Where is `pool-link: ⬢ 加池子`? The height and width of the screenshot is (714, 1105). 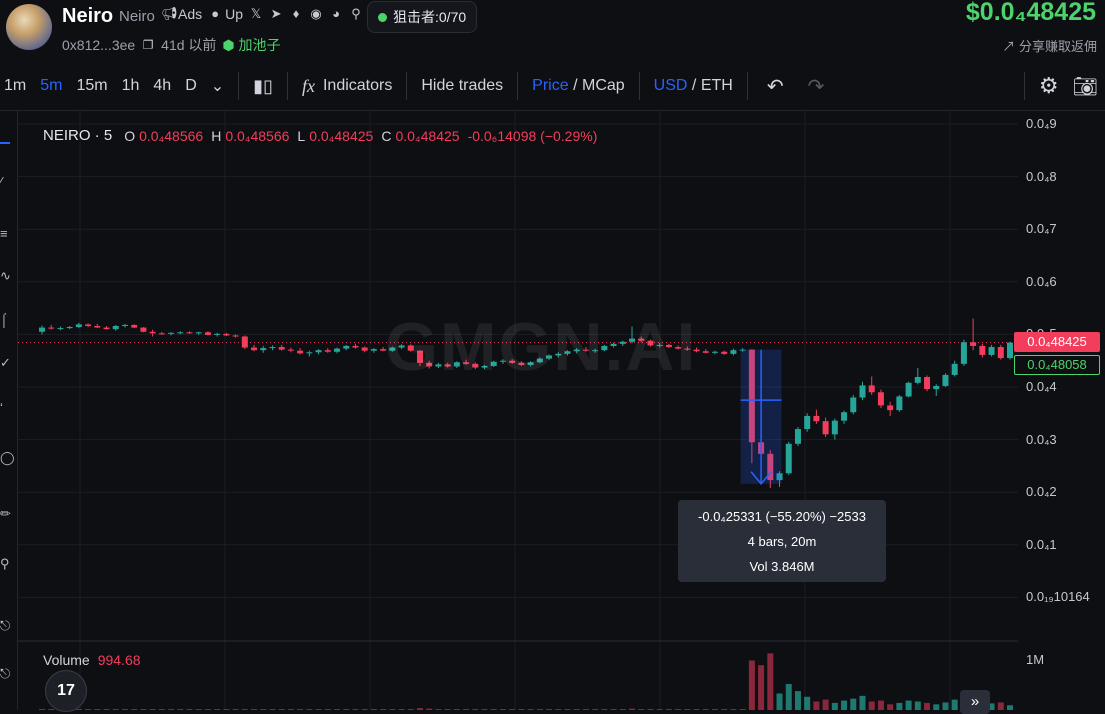
pool-link: ⬢ 加池子 is located at coordinates (251, 45).